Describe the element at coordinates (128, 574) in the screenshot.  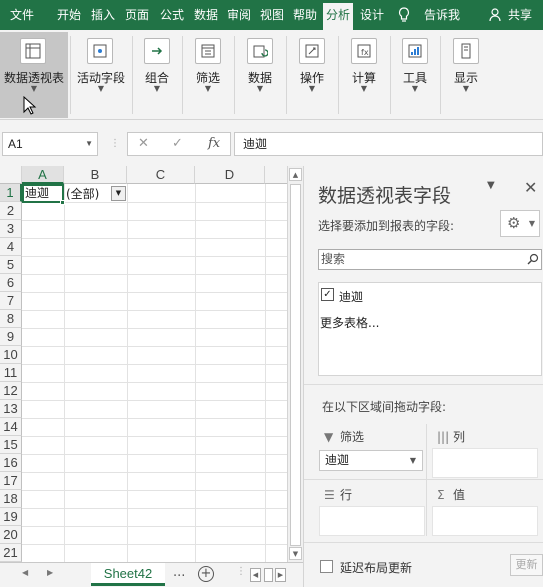
I see `sheet-tab-active: Sheet42` at that location.